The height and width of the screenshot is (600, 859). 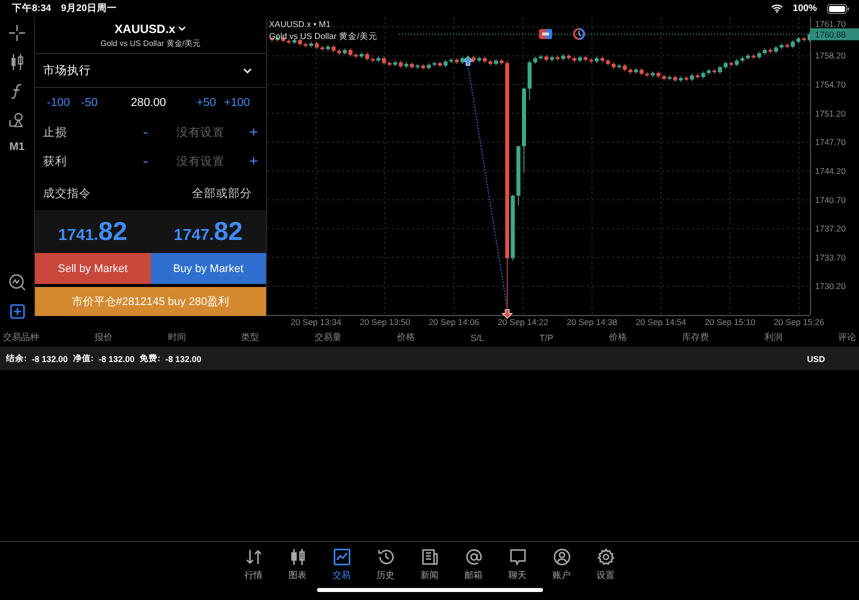 What do you see at coordinates (177, 337) in the screenshot?
I see `column-header: 时间` at bounding box center [177, 337].